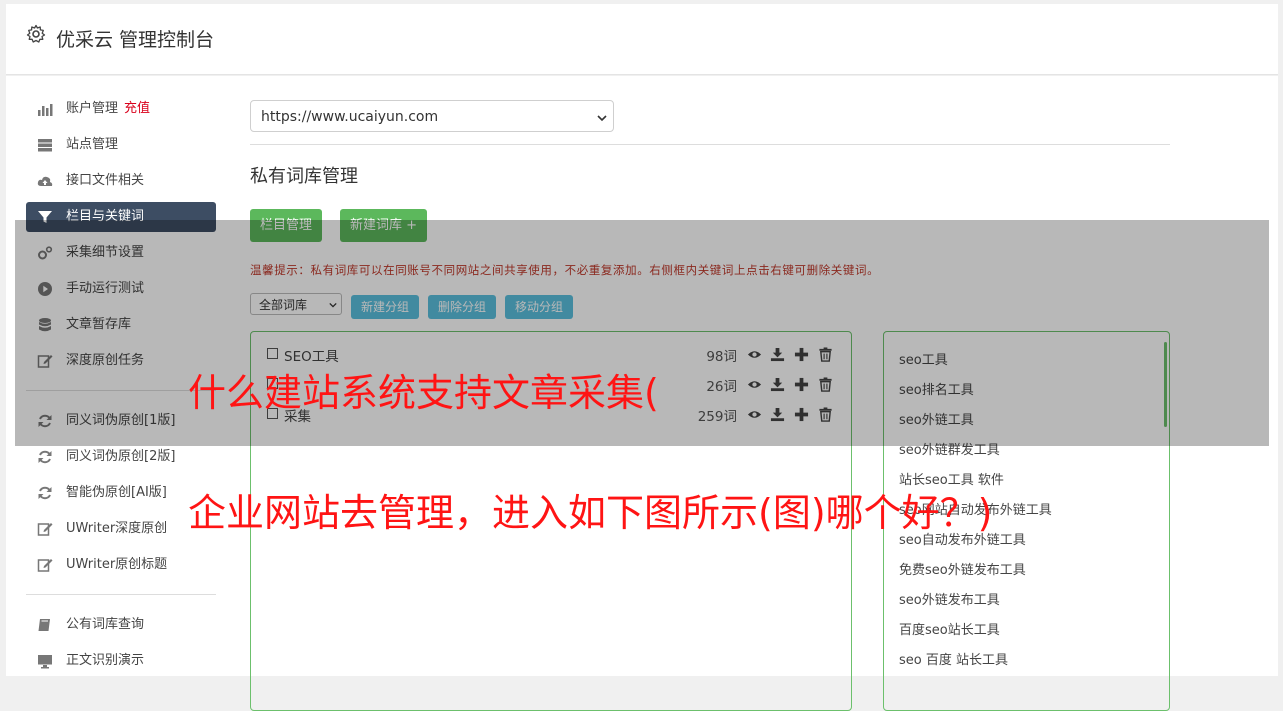 The image size is (1283, 711). Describe the element at coordinates (121, 109) in the screenshot. I see `sidebar-item-account: 账户管理 充值` at that location.